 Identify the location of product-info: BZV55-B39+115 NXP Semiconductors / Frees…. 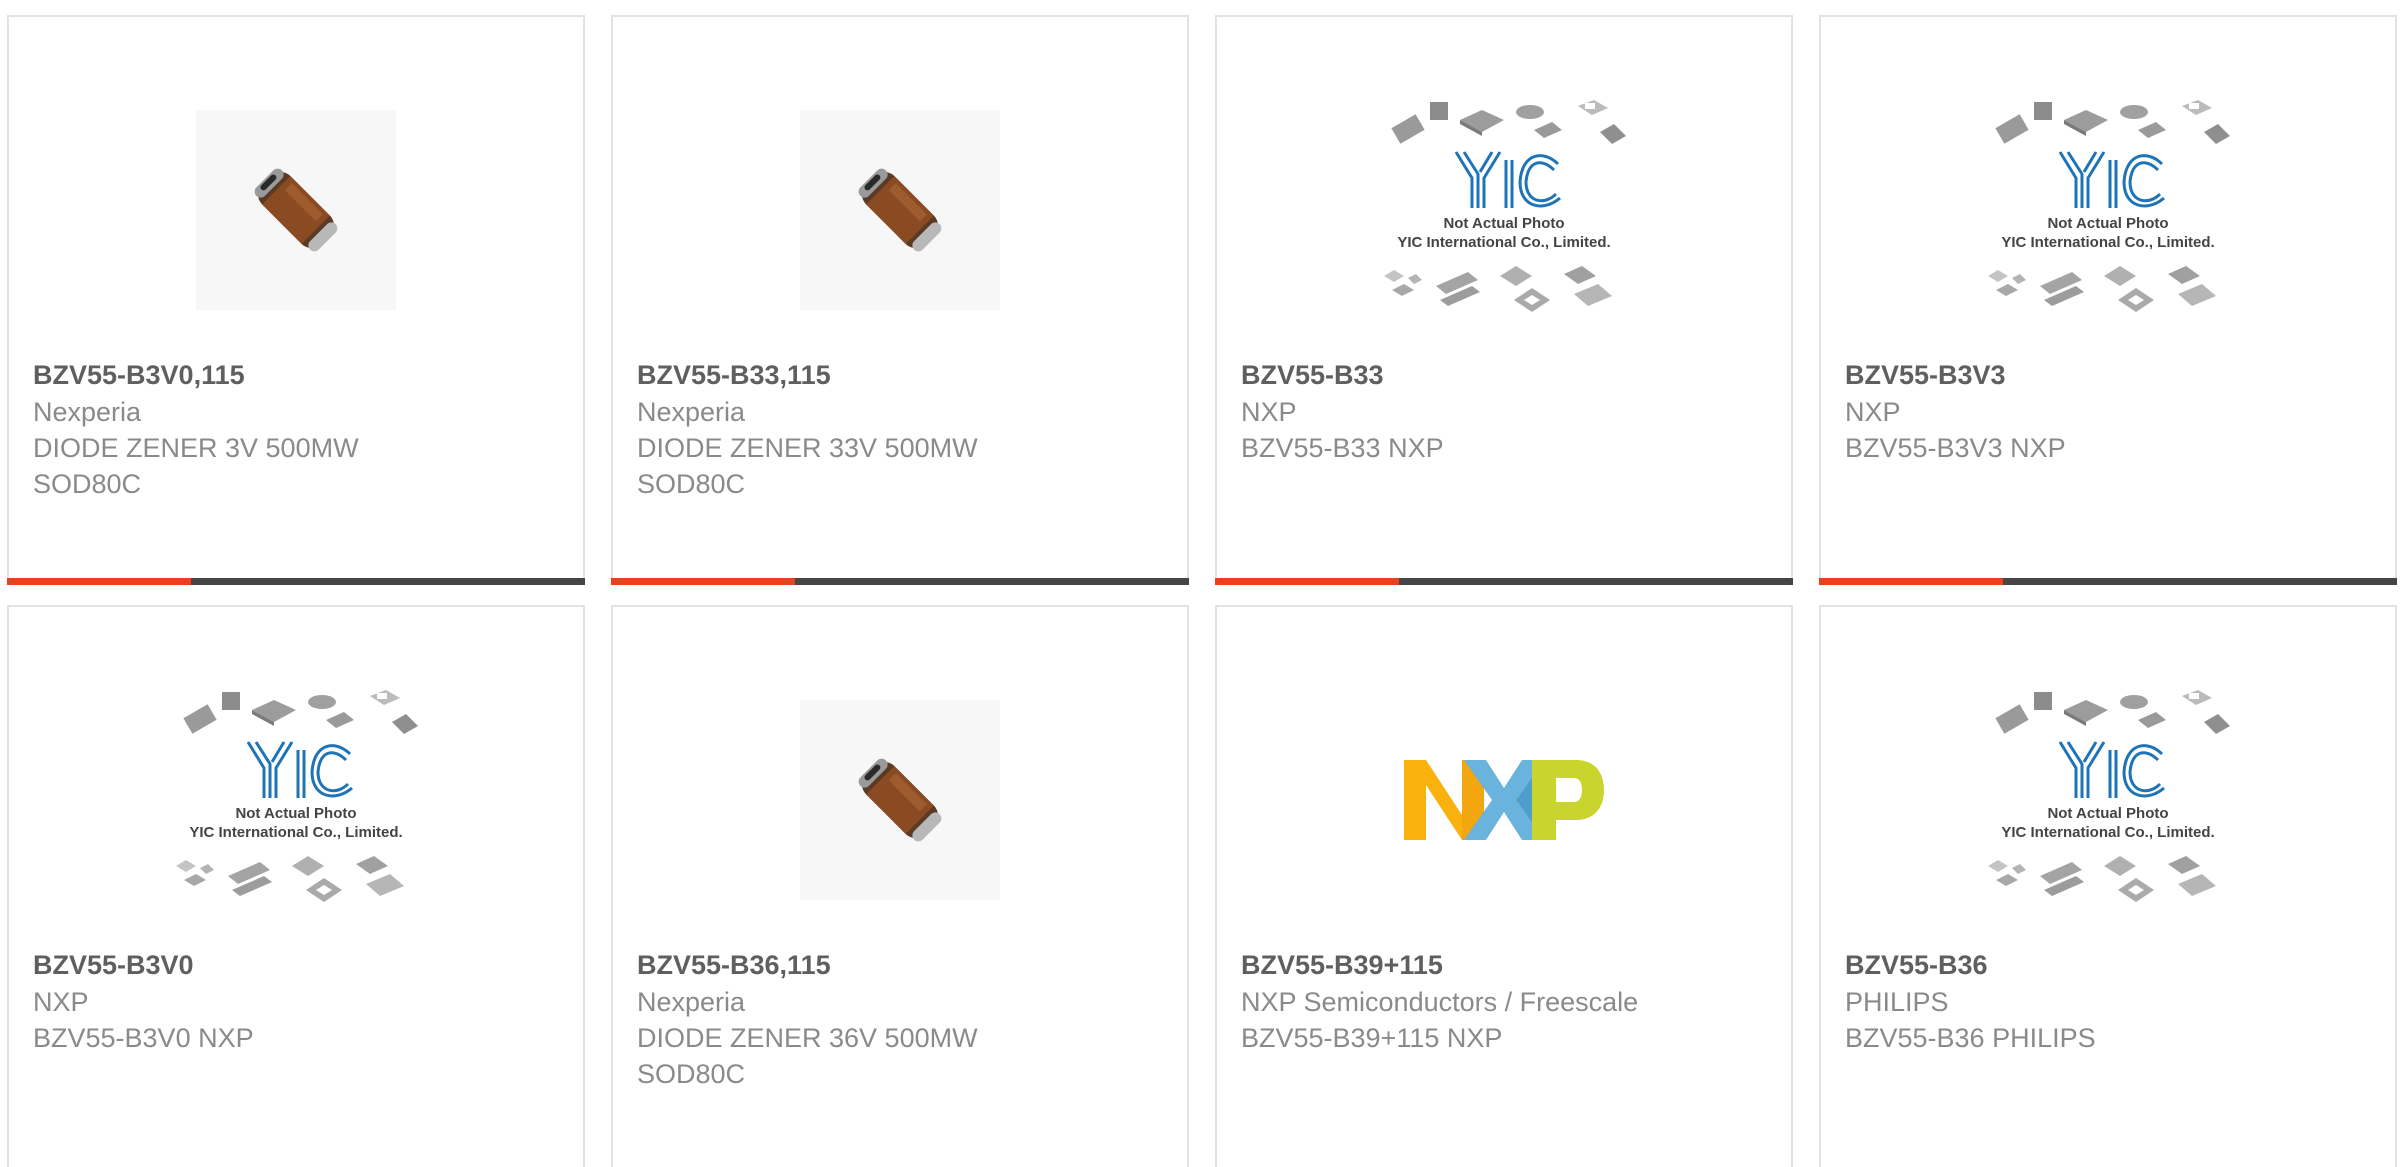
(1508, 1001).